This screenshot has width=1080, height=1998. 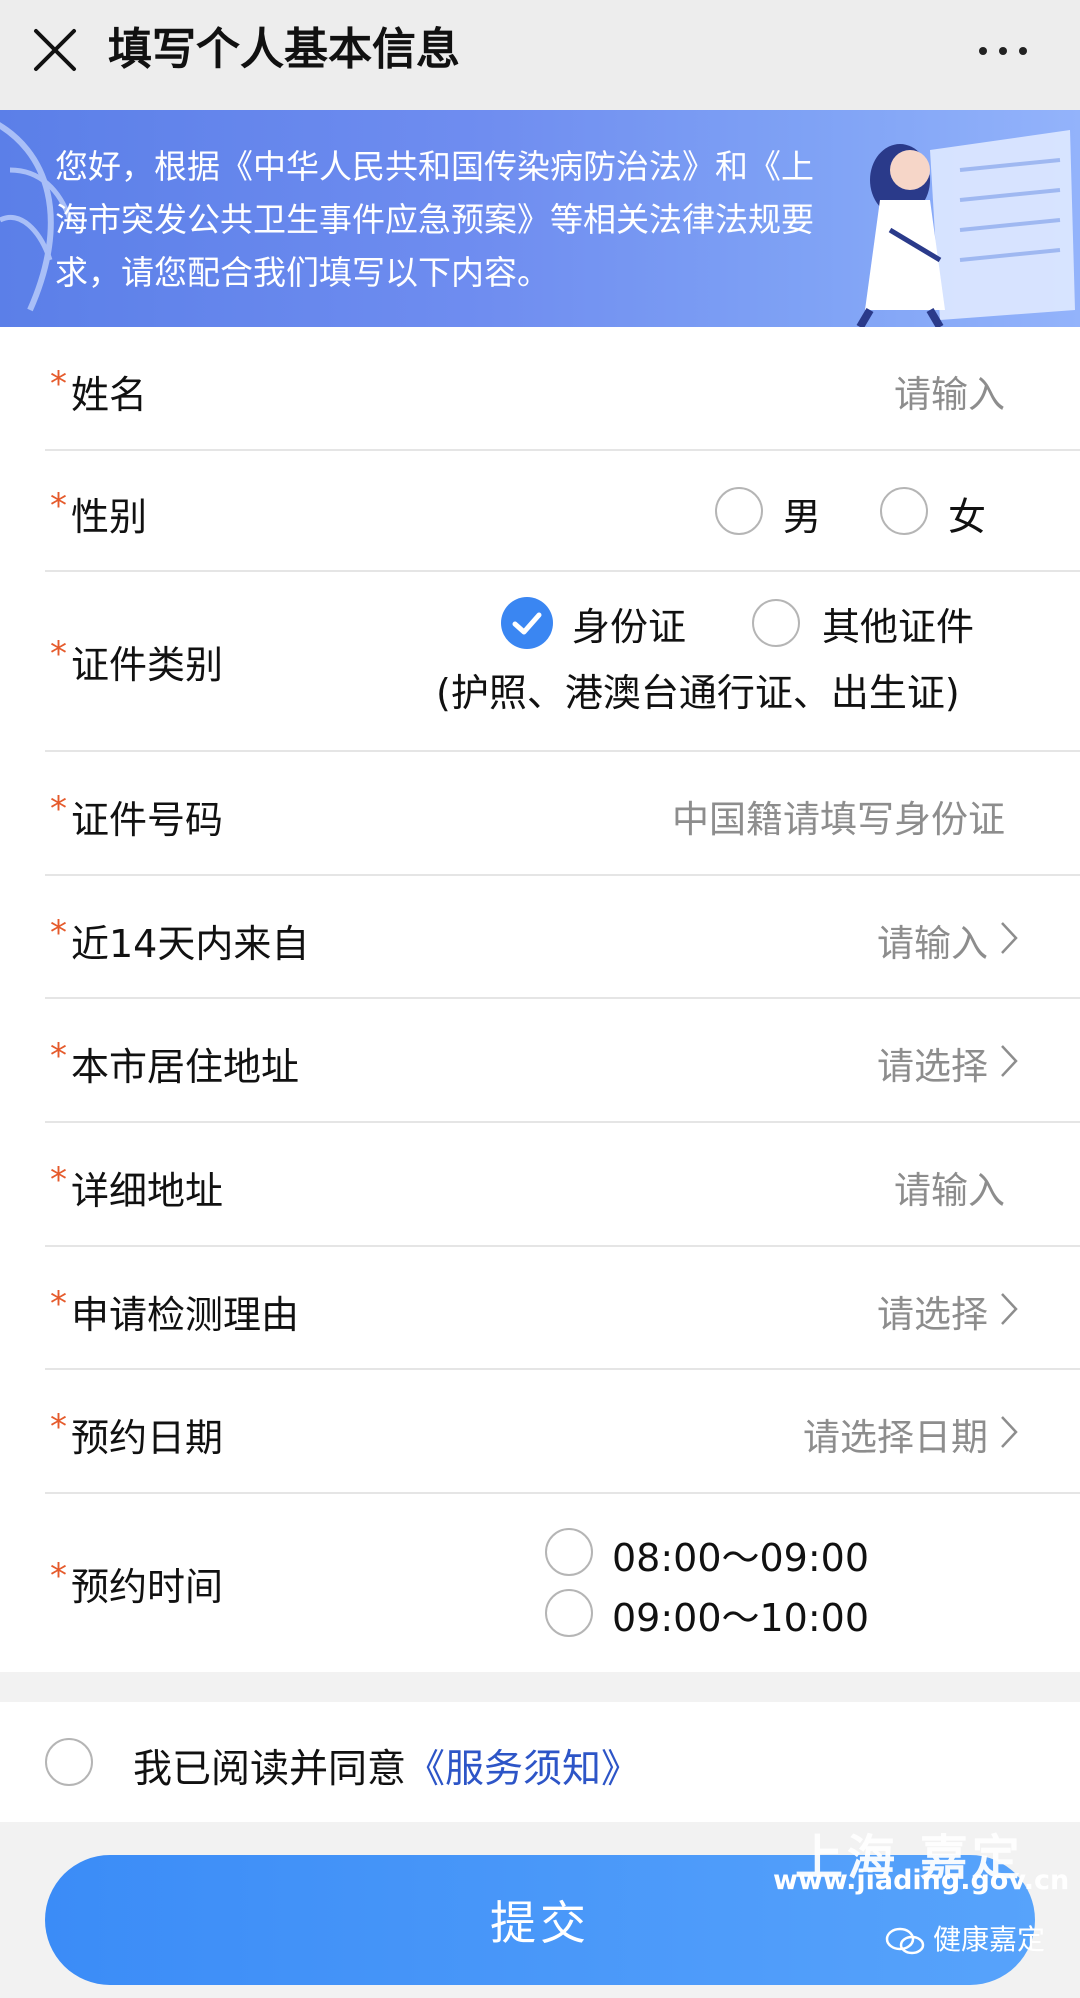 What do you see at coordinates (540, 511) in the screenshot?
I see `gender-row: * 性别 男 女` at bounding box center [540, 511].